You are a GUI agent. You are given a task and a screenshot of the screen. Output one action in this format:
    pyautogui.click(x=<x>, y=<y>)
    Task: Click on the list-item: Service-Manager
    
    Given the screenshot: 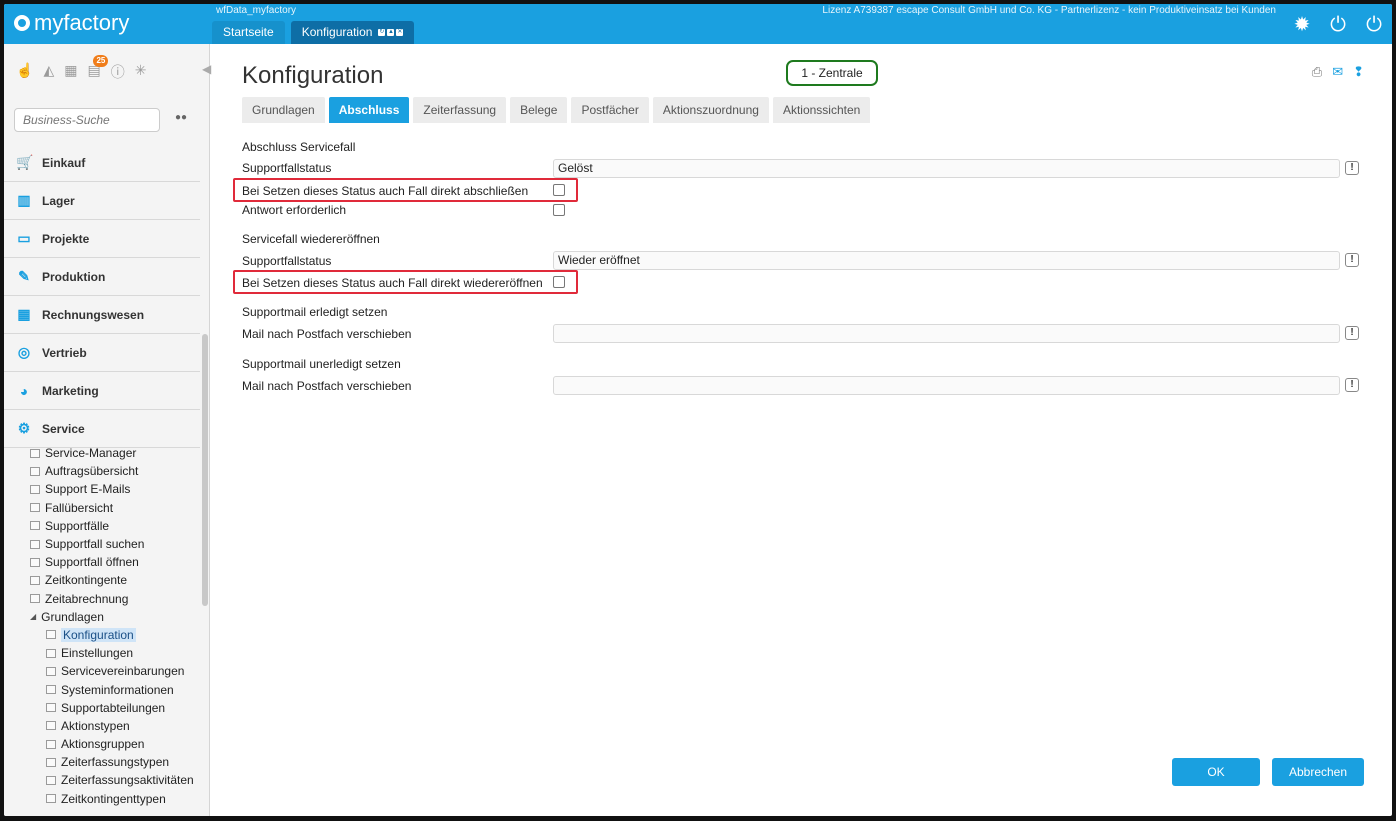 What is the action you would take?
    pyautogui.click(x=102, y=453)
    